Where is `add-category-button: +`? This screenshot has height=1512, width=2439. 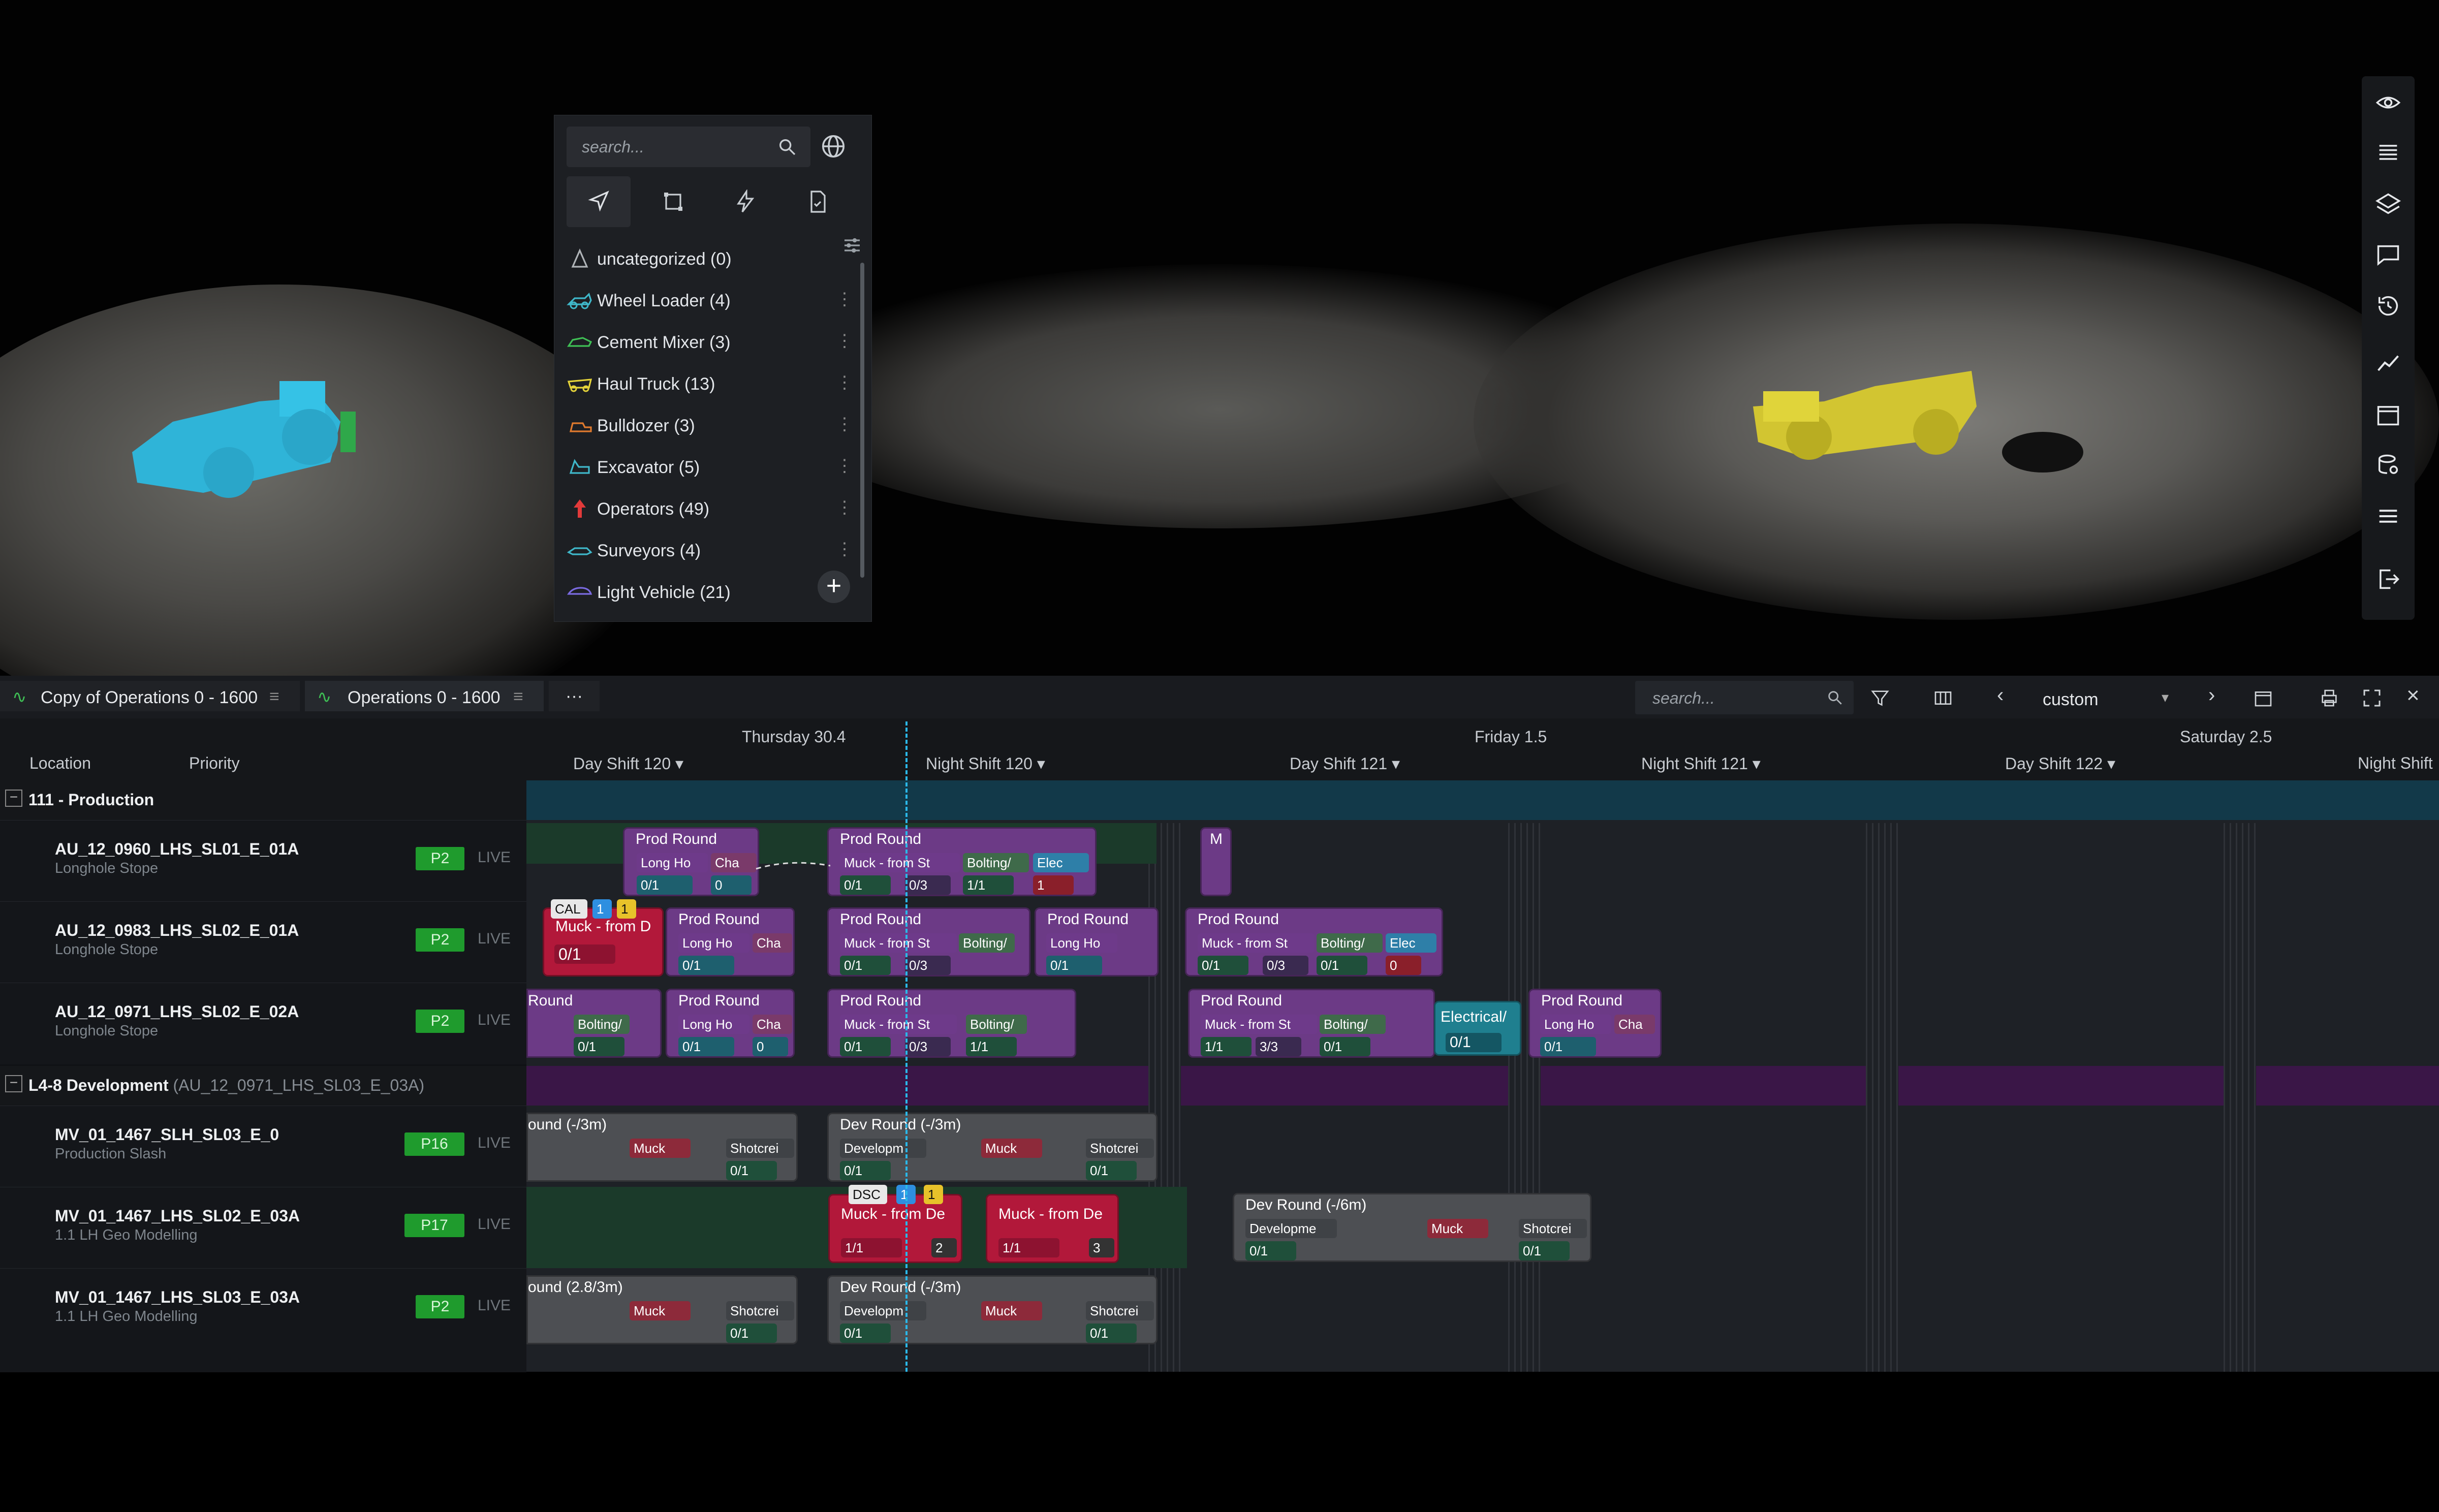
add-category-button: + is located at coordinates (834, 587).